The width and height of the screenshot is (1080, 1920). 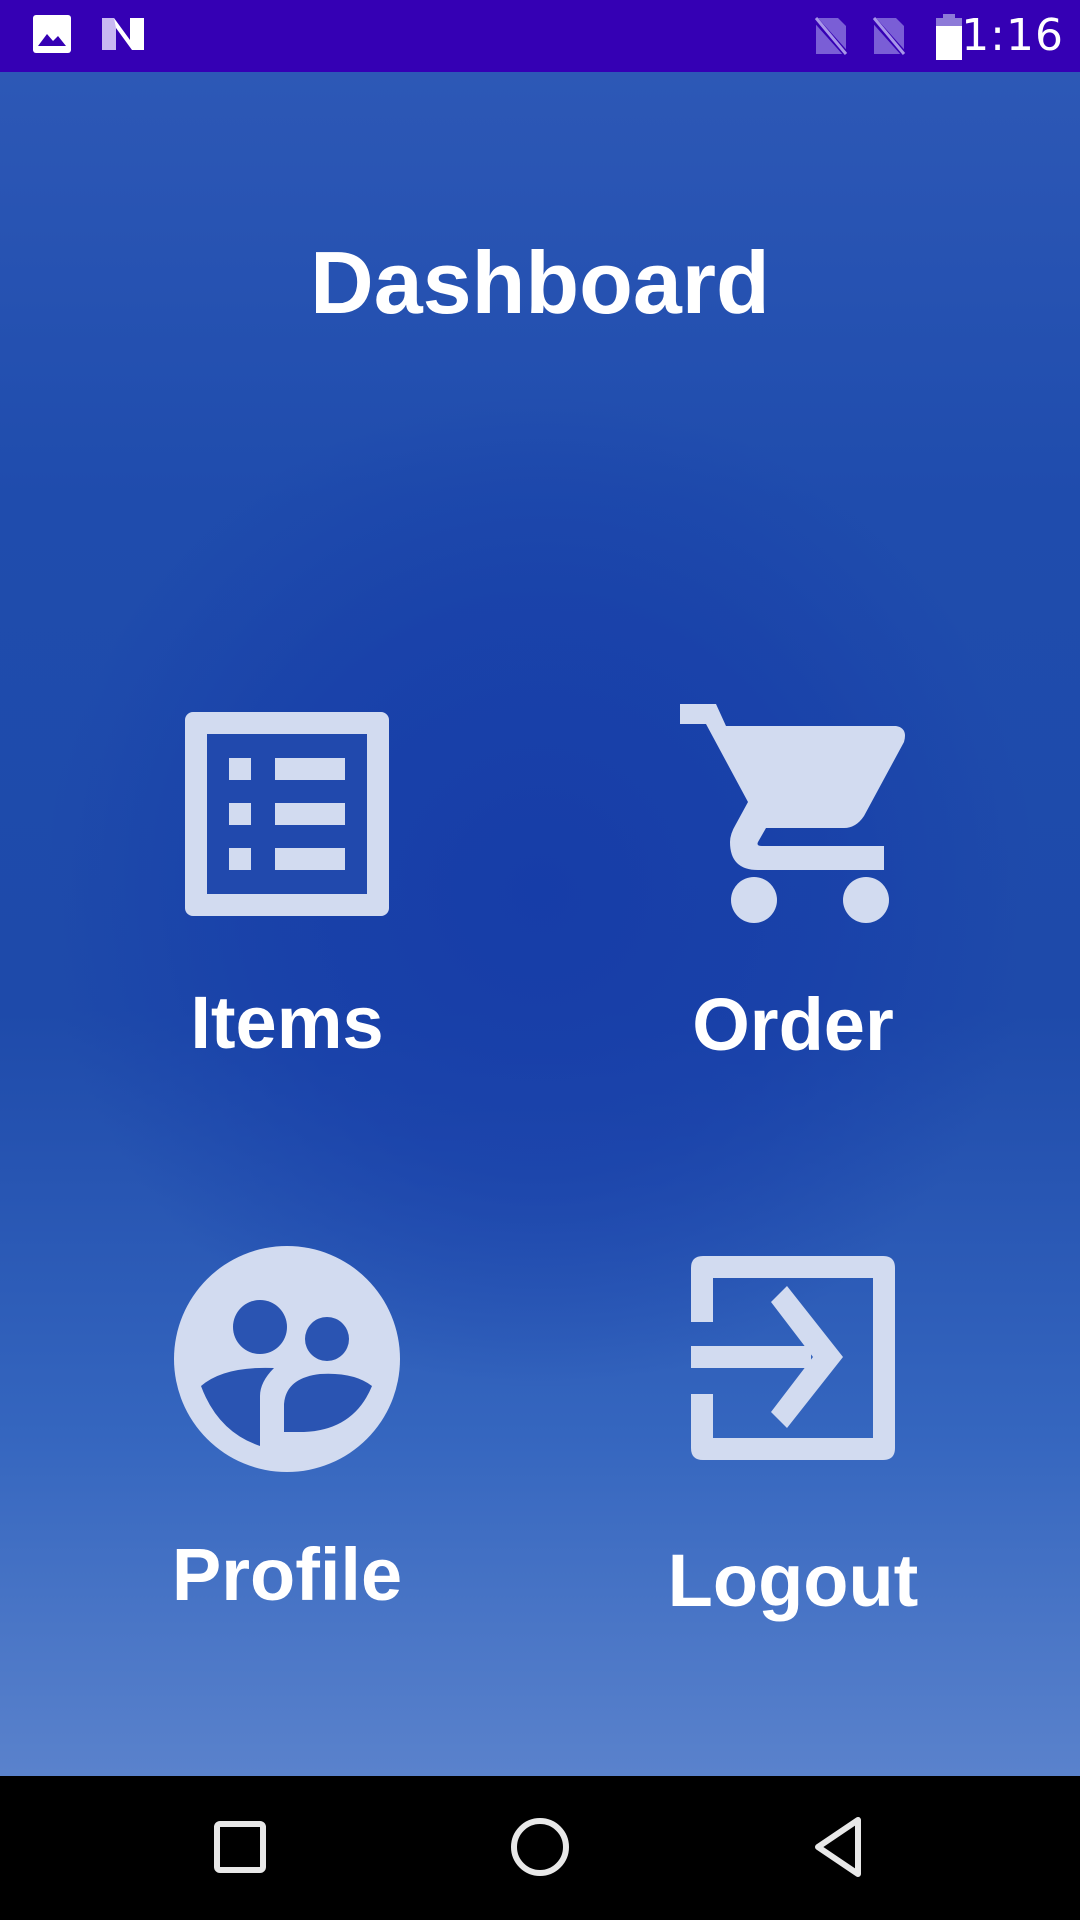 I want to click on profile-button: Profile, so click(x=287, y=1429).